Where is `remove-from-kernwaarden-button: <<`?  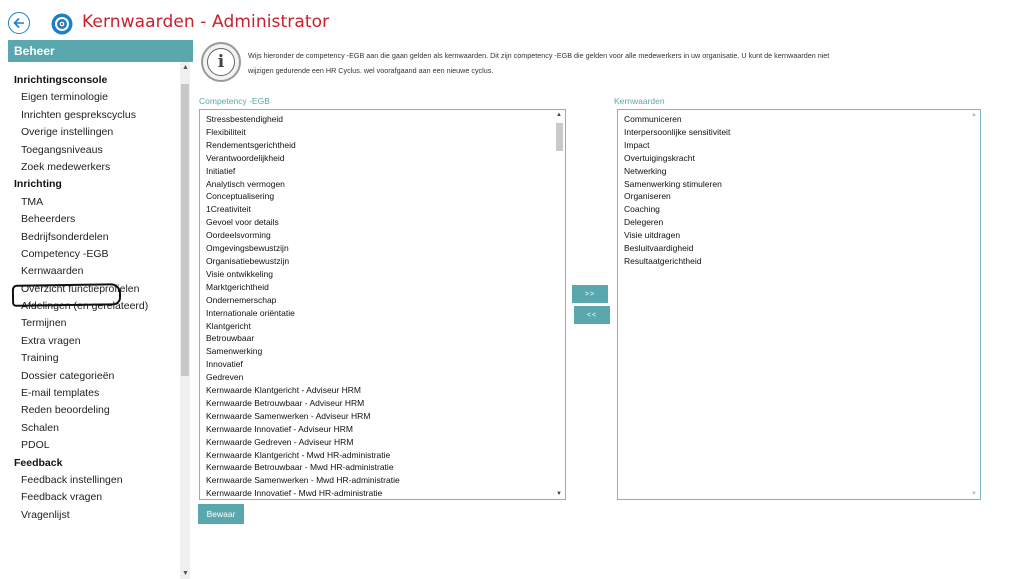 remove-from-kernwaarden-button: << is located at coordinates (592, 315).